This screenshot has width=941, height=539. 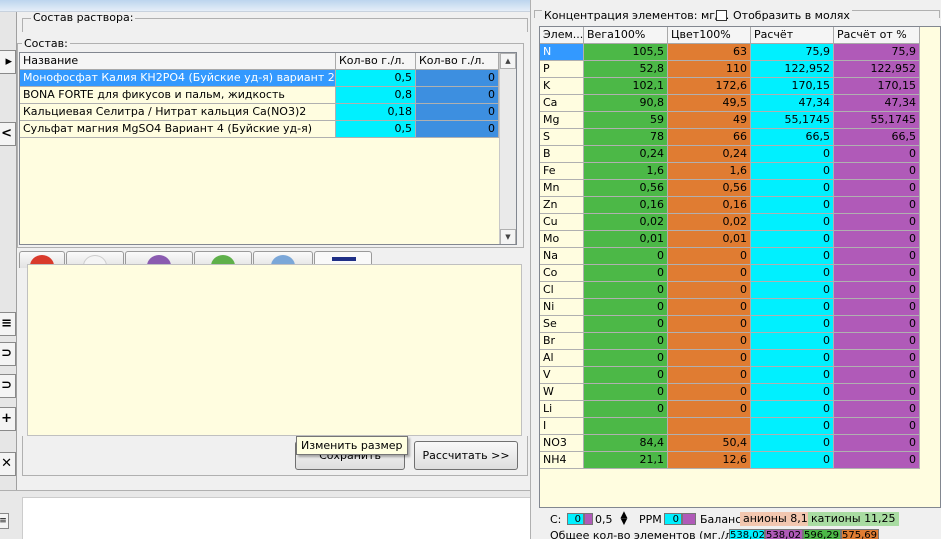 What do you see at coordinates (562, 426) in the screenshot?
I see `cell-element: I` at bounding box center [562, 426].